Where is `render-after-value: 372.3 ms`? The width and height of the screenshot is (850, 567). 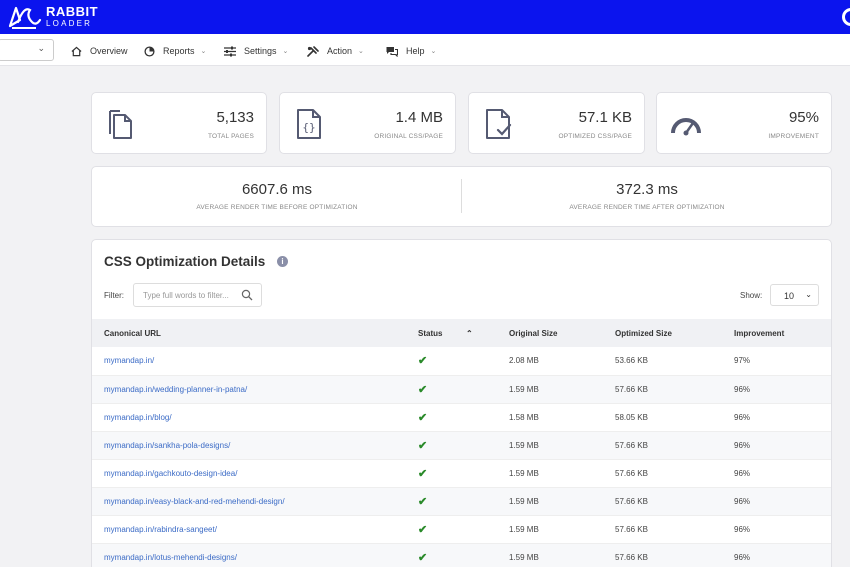
render-after-value: 372.3 ms is located at coordinates (647, 189).